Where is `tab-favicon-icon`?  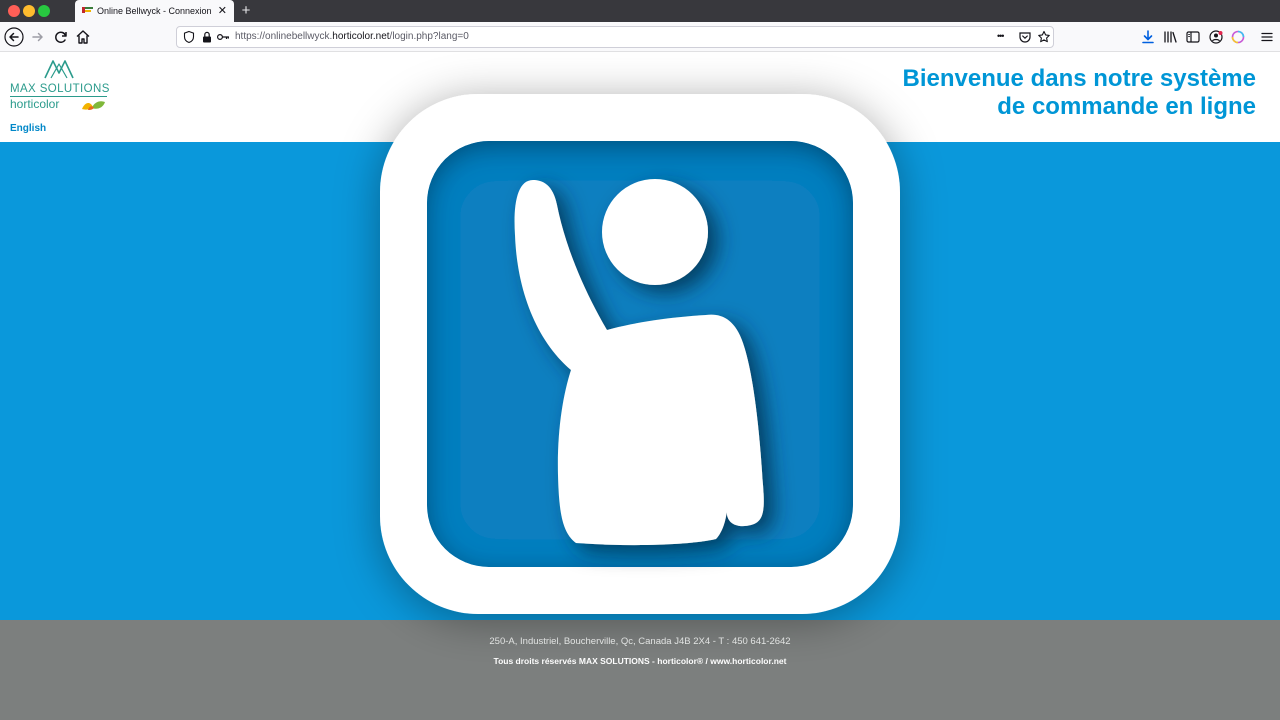 tab-favicon-icon is located at coordinates (87, 10).